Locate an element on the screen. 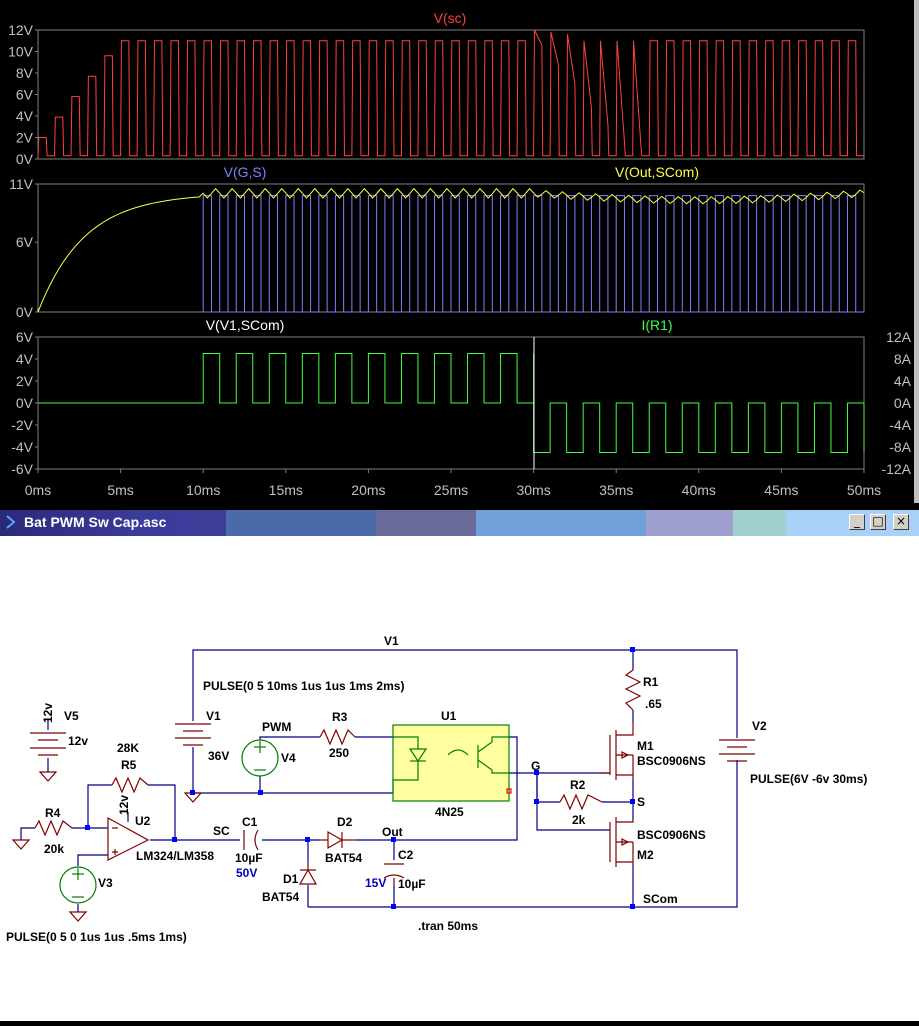 This screenshot has height=1026, width=919. y-axis-ticks-right: 12A 8A 4A 0A -4A -8A -12A is located at coordinates (896, 403).